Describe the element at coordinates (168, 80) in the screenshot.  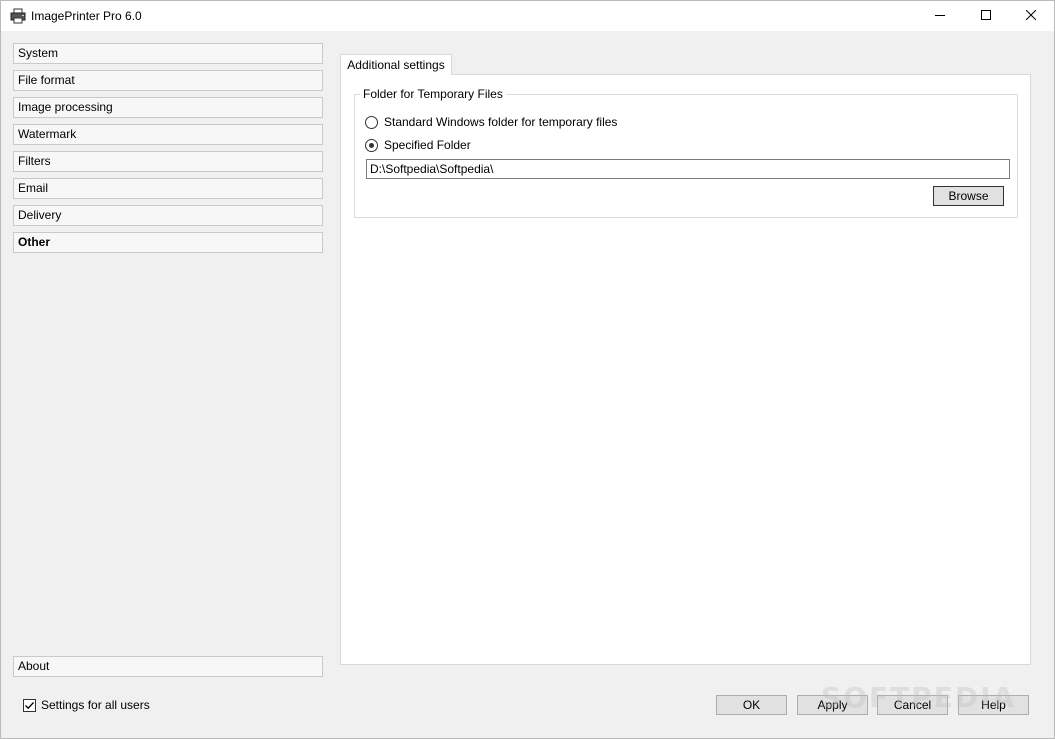
I see `sidebar-item-file-format: File format` at that location.